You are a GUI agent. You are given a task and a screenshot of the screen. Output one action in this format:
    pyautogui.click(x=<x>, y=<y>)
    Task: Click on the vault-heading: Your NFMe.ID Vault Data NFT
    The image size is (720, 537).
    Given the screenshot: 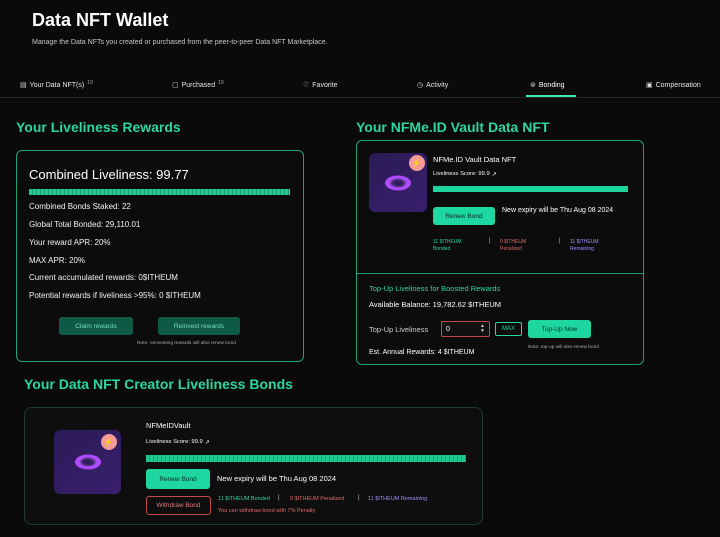 What is the action you would take?
    pyautogui.click(x=453, y=127)
    